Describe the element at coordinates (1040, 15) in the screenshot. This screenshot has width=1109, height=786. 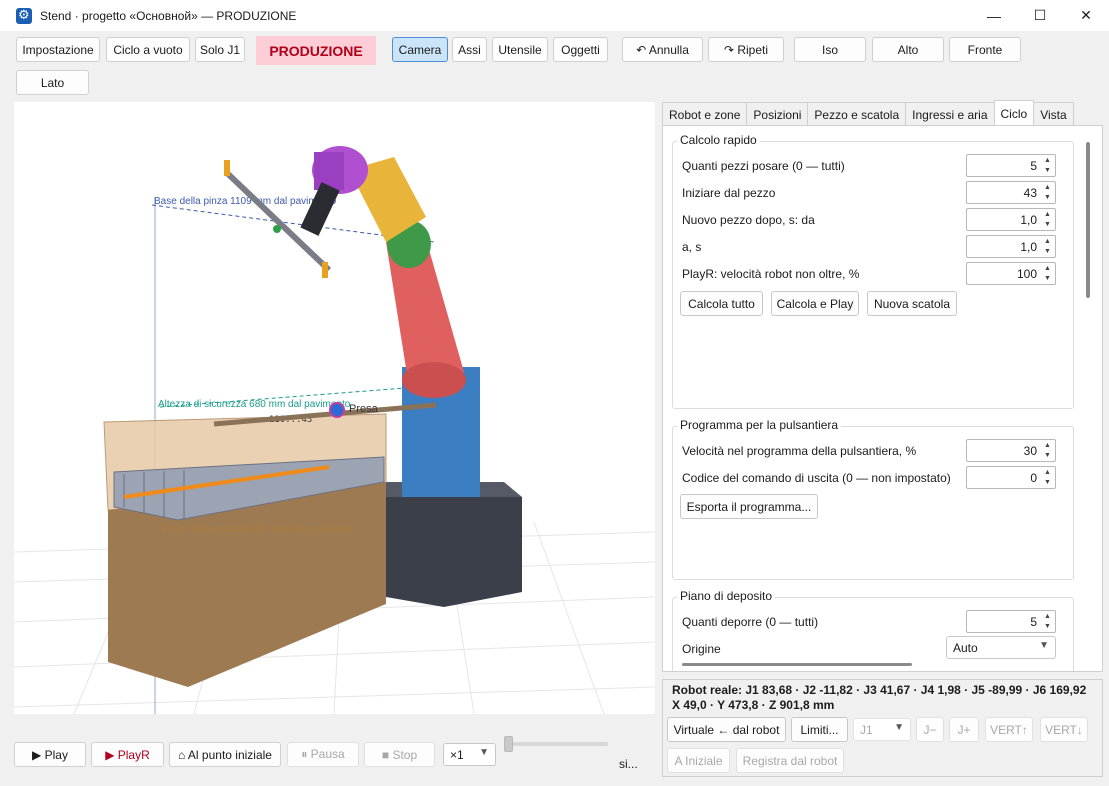
I see `maximize-button: ☐` at that location.